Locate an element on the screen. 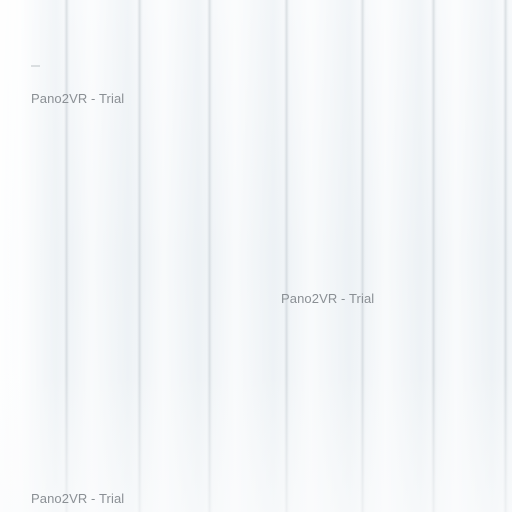 Image resolution: width=512 pixels, height=512 pixels. surface-mark is located at coordinates (35, 66).